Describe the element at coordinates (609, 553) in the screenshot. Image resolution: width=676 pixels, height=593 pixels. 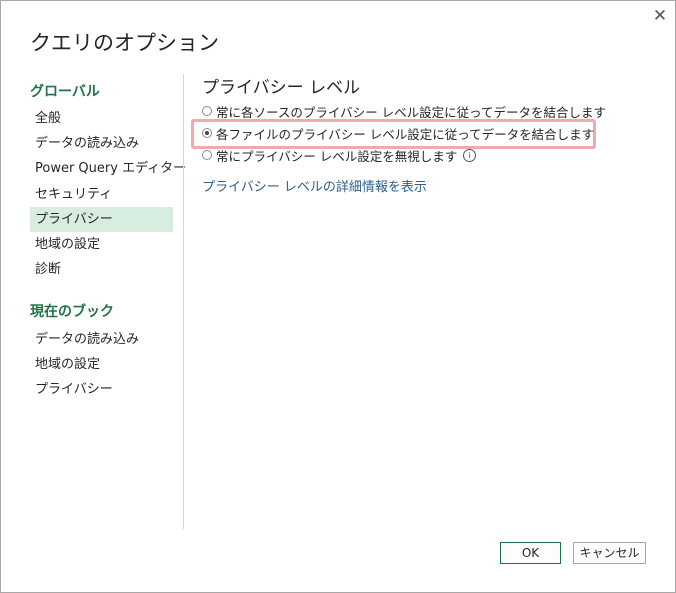
I see `cancel-button: キャンセル` at that location.